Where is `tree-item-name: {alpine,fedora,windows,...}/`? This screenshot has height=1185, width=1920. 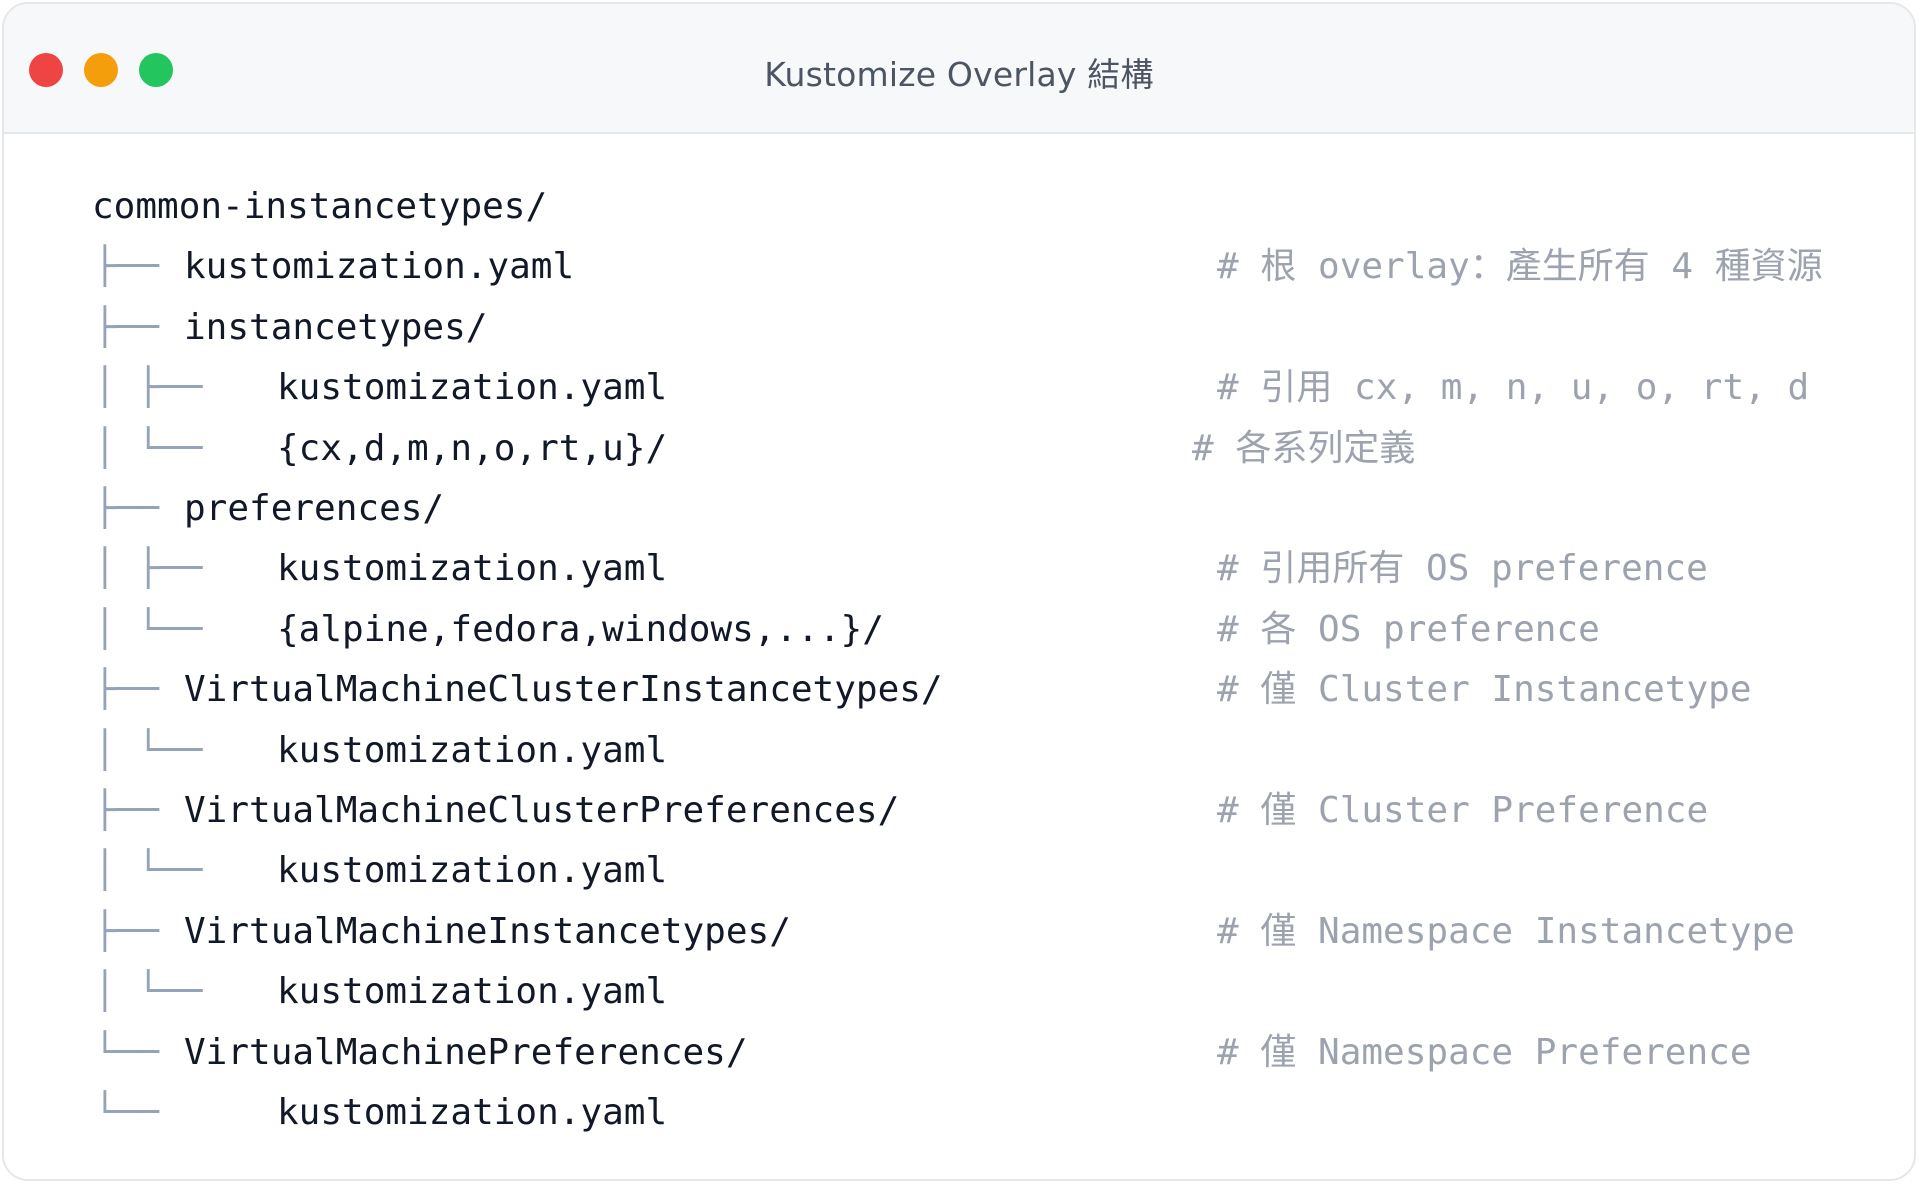
tree-item-name: {alpine,fedora,windows,...}/ is located at coordinates (580, 629).